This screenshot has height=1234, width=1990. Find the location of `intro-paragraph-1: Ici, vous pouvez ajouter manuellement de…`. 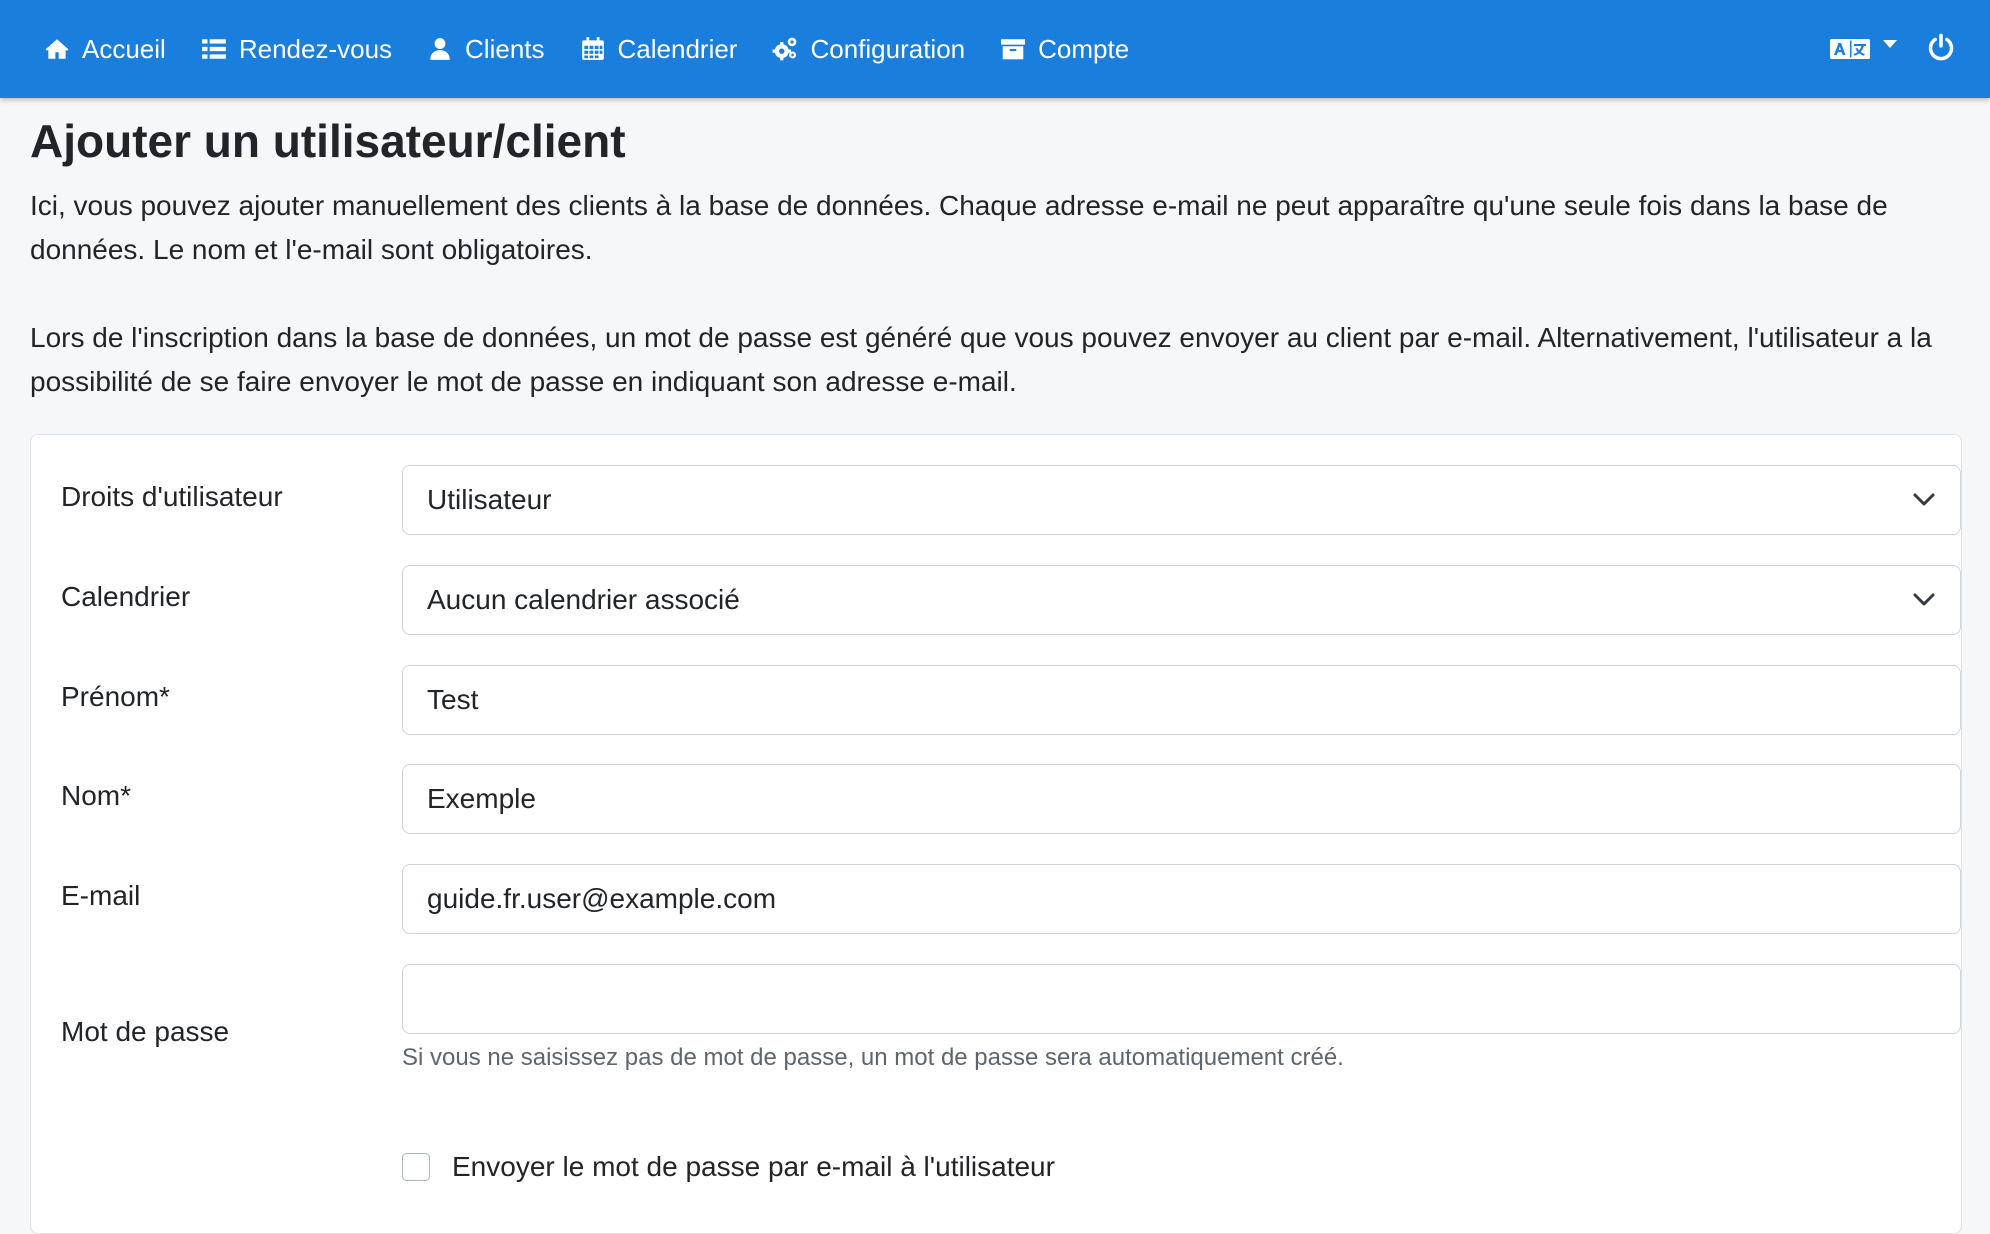

intro-paragraph-1: Ici, vous pouvez ajouter manuellement de… is located at coordinates (959, 228).